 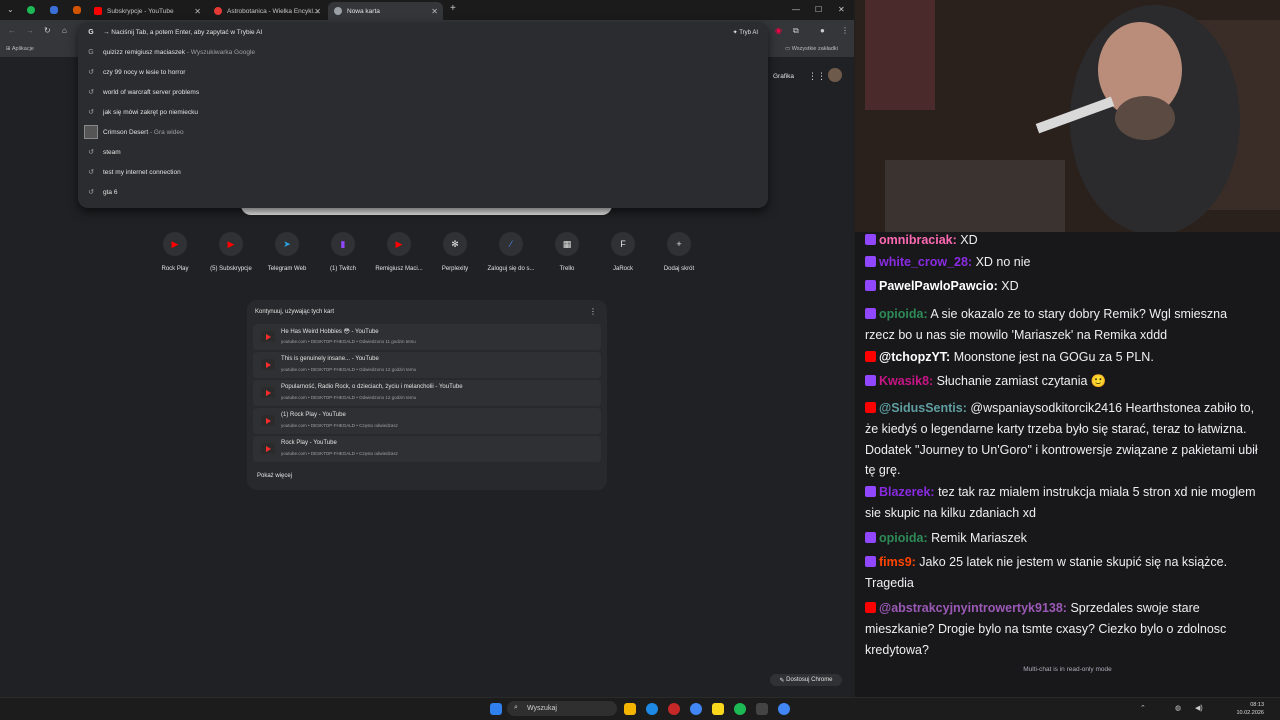 What do you see at coordinates (140, 11) in the screenshot?
I see `tab-label: Subskrypcje - YouTube` at bounding box center [140, 11].